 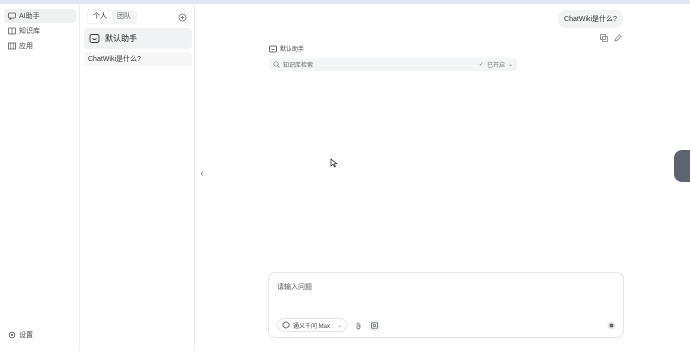 What do you see at coordinates (276, 64) in the screenshot?
I see `search-icon` at bounding box center [276, 64].